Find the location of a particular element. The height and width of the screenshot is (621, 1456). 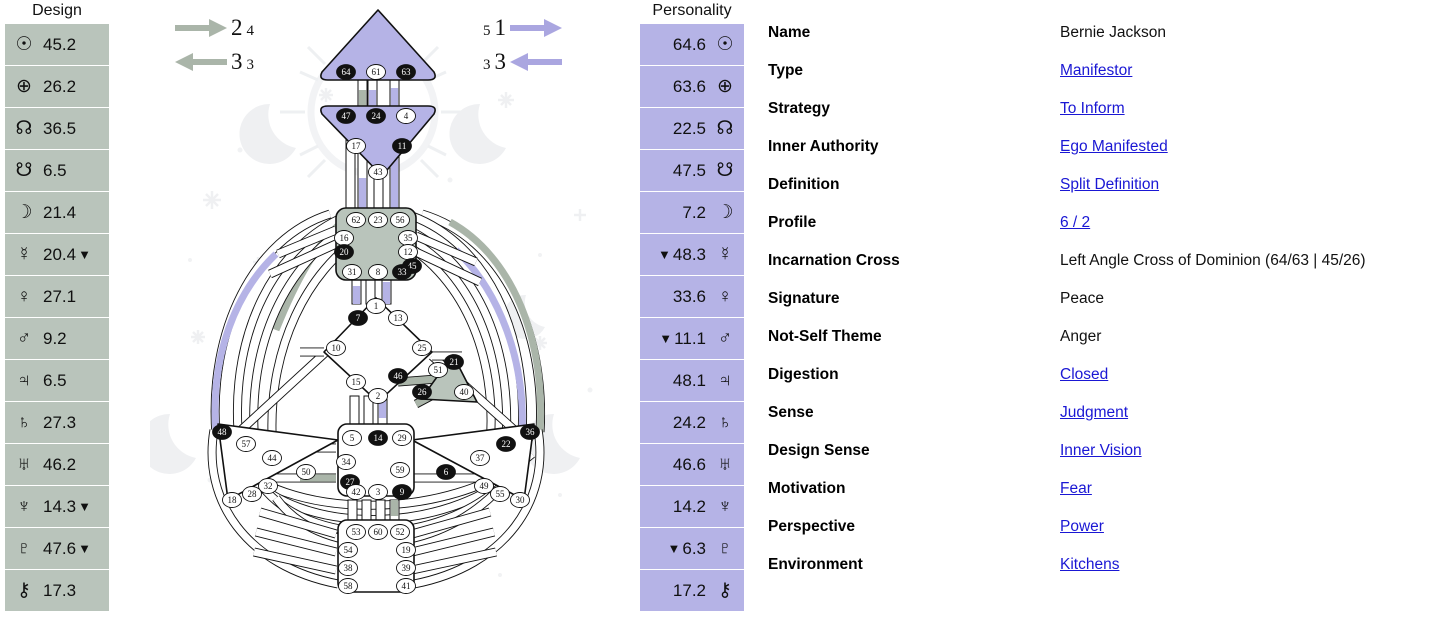

property-value-link: To Inform is located at coordinates (1092, 109).